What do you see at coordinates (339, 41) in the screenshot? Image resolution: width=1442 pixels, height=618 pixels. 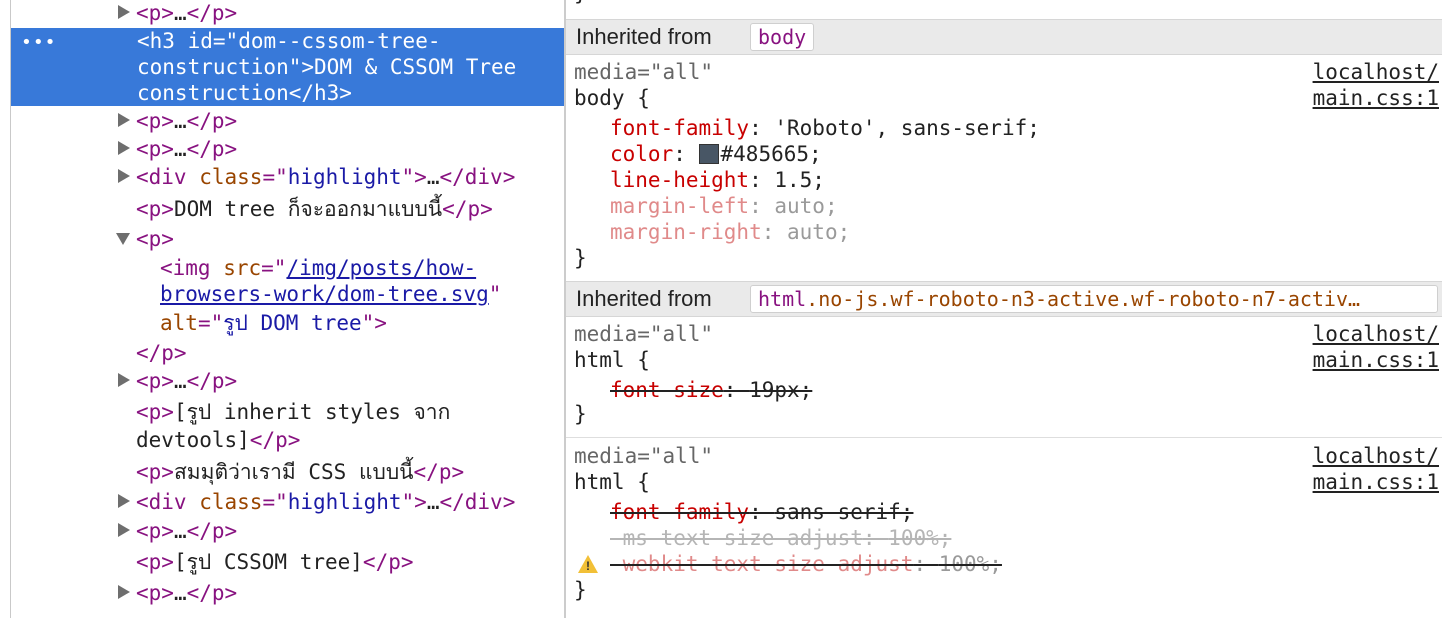 I see `attr-value: dom--cssom-tree-` at bounding box center [339, 41].